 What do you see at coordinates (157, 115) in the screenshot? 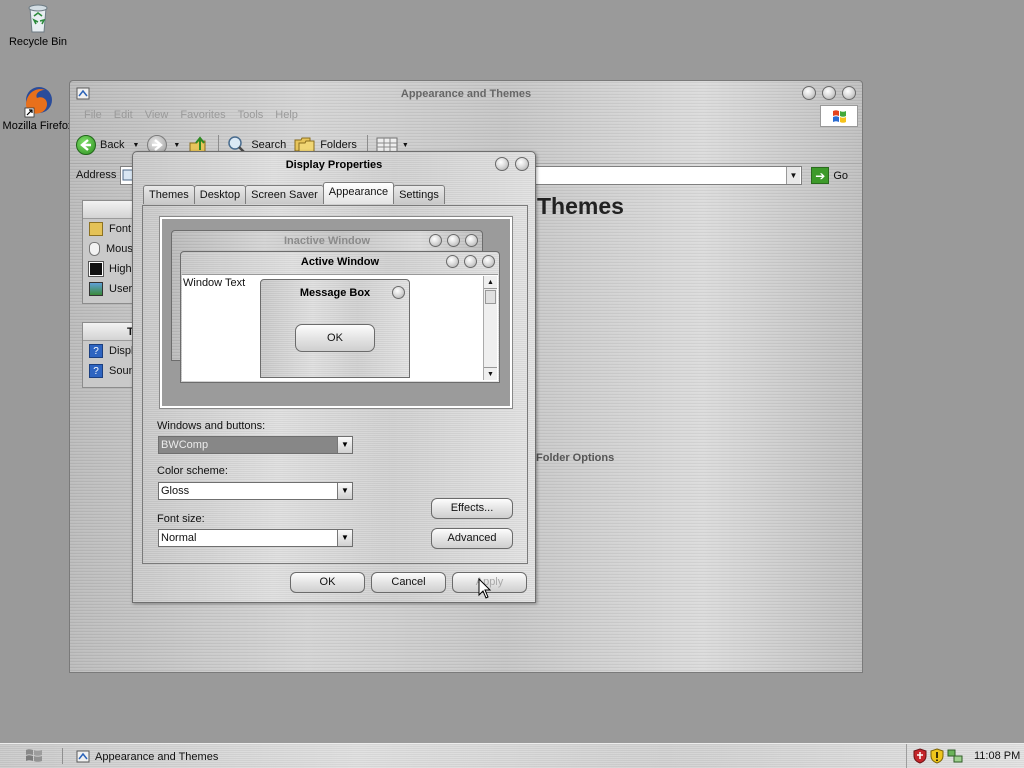
I see `menu-view: View` at bounding box center [157, 115].